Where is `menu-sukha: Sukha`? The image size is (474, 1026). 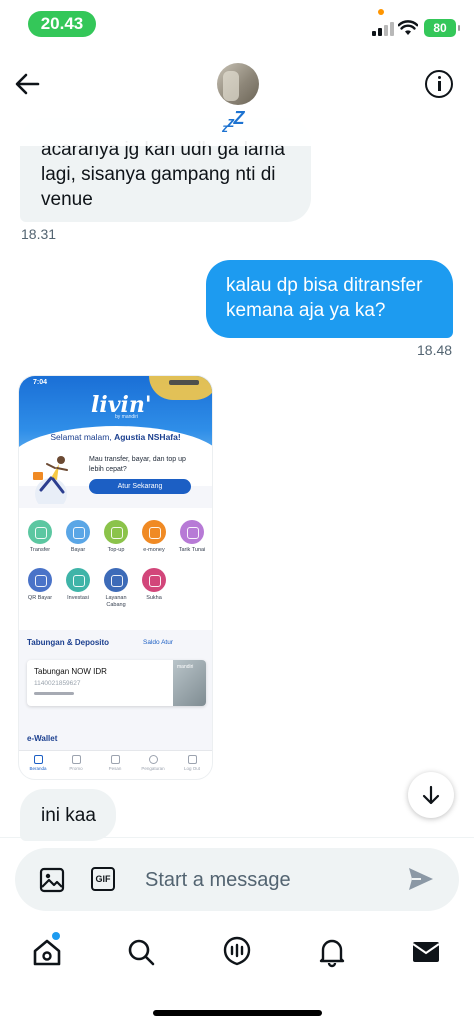 menu-sukha: Sukha is located at coordinates (154, 585).